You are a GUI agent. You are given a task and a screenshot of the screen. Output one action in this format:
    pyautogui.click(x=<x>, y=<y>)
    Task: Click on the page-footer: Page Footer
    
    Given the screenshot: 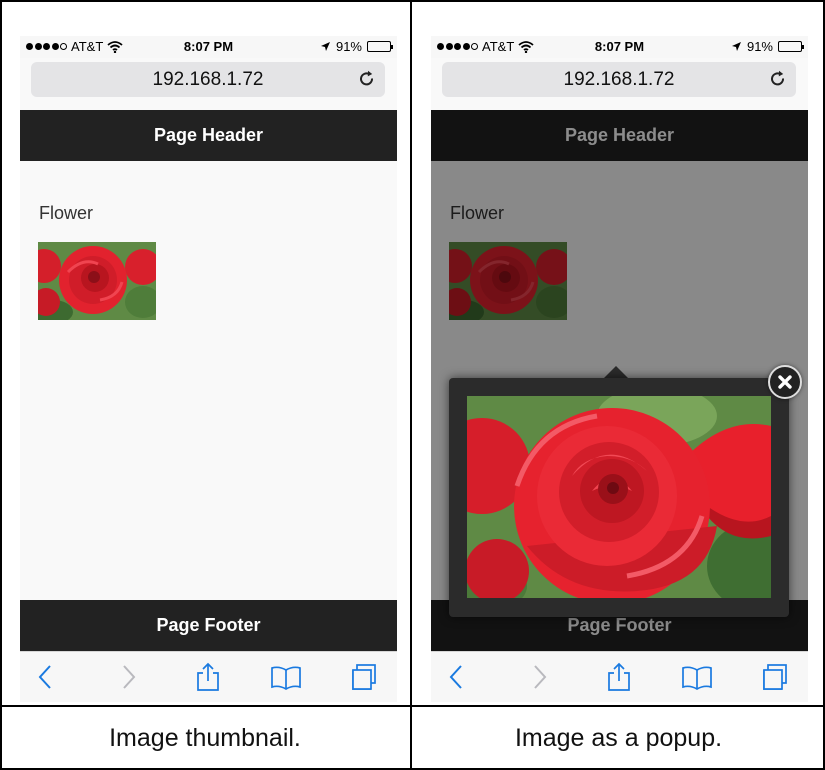 What is the action you would take?
    pyautogui.click(x=208, y=625)
    